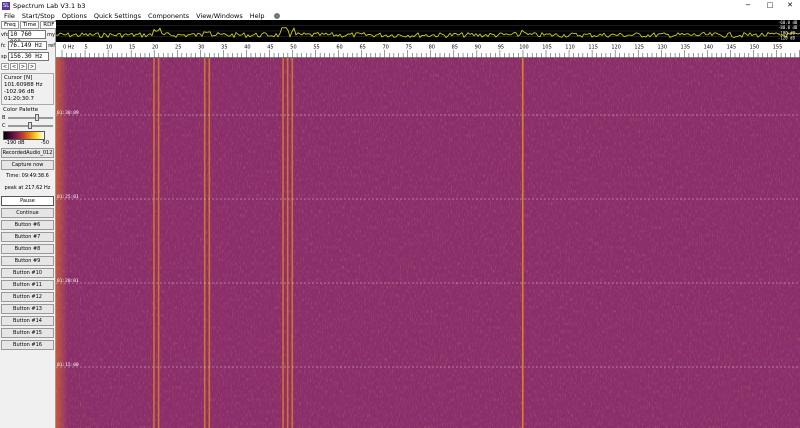  I want to click on spectrum-scale-label: -120 dB, so click(786, 38).